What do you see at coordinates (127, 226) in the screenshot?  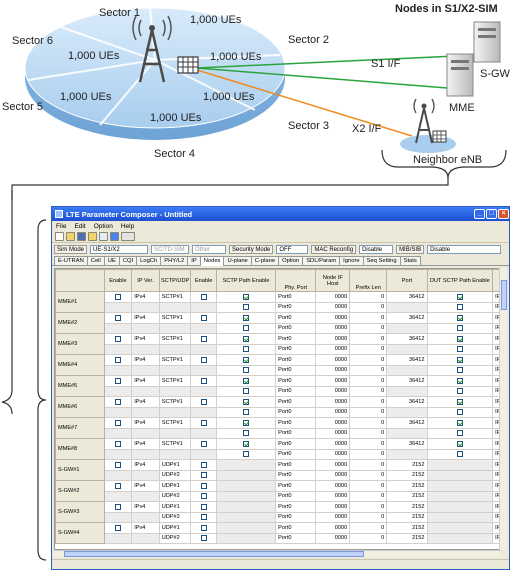 I see `menu-help: Help` at bounding box center [127, 226].